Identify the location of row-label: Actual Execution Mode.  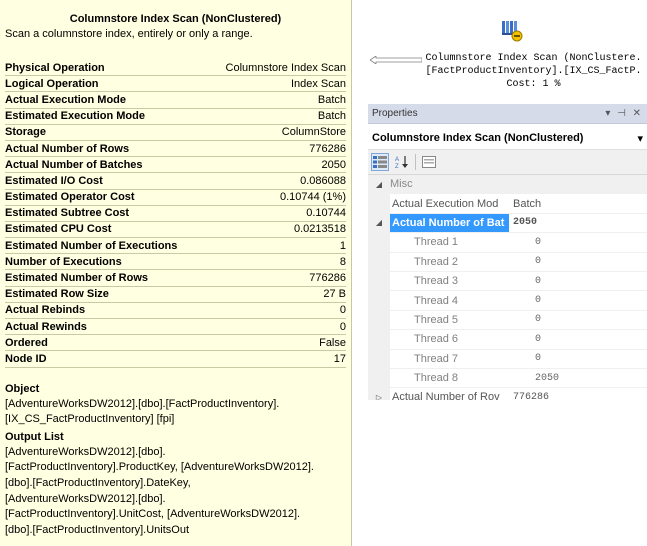
(66, 99).